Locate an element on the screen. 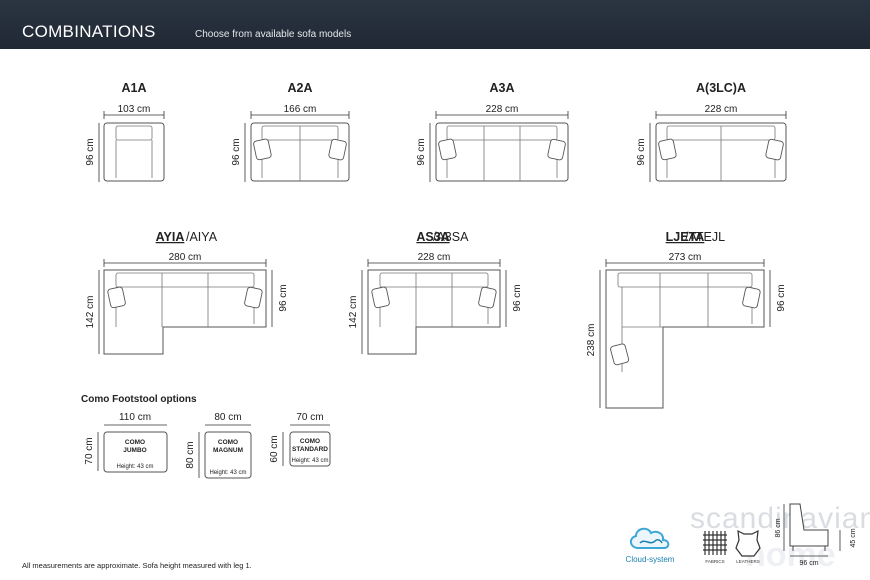  footstool-heading: Como Footstool options is located at coordinates (139, 399).